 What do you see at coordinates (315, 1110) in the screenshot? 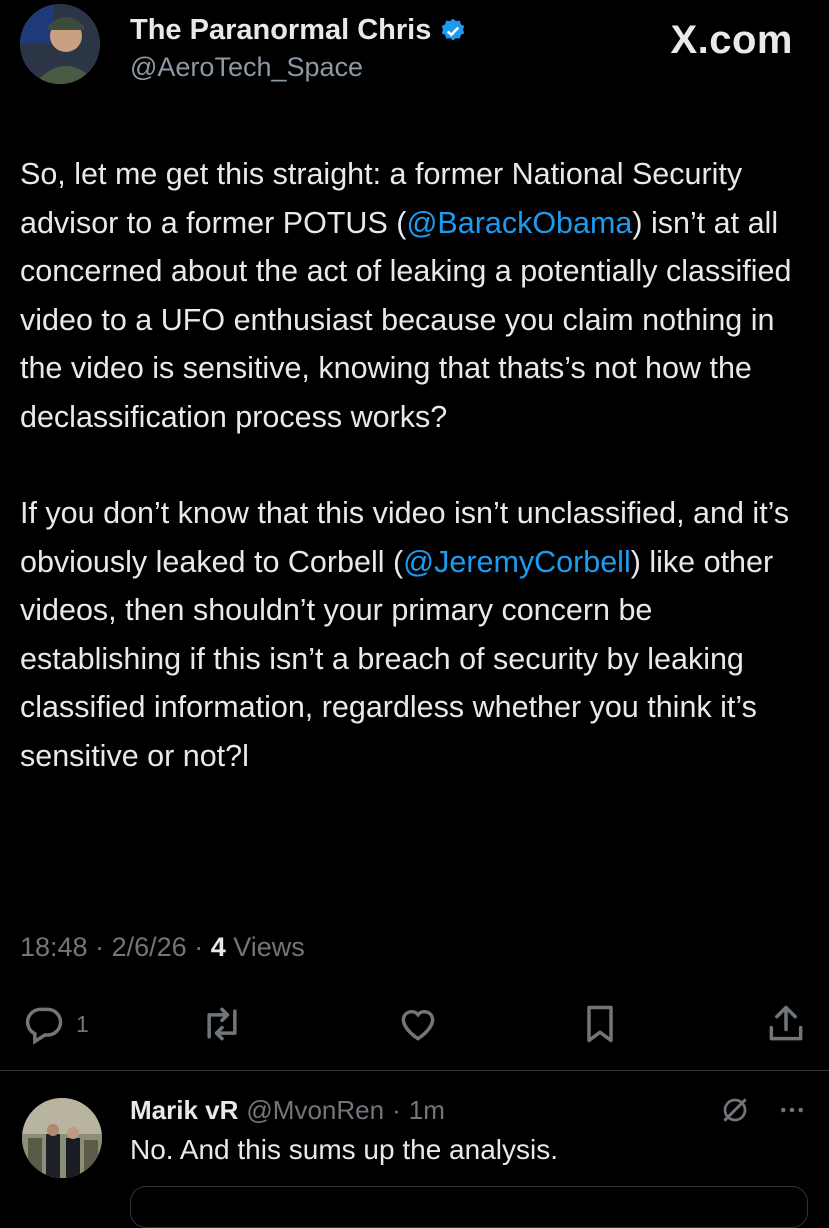
I see `reply-author-handle: @MvonRen` at bounding box center [315, 1110].